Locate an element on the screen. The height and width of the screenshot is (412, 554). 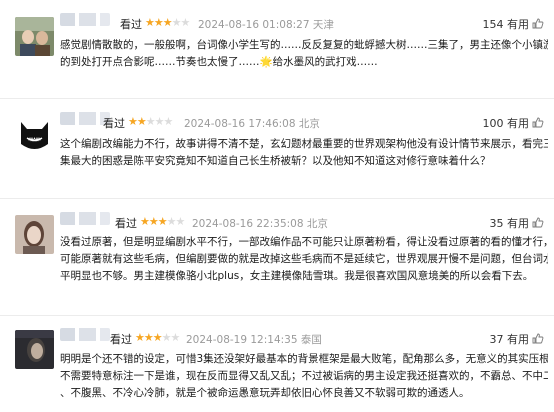
useful-count: 100 有用 is located at coordinates (506, 123).